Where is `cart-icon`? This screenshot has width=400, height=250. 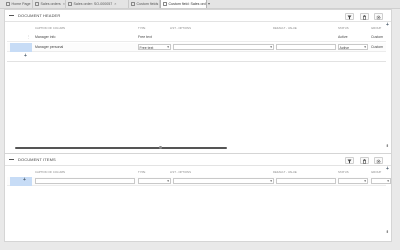 cart-icon is located at coordinates (70, 4).